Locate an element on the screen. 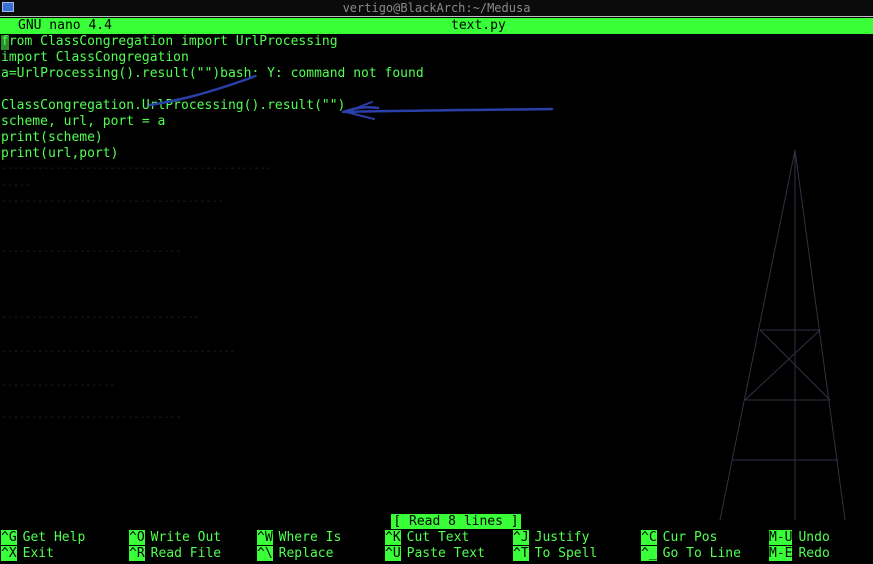  status-message: [ Read 8 lines ] is located at coordinates (456, 521).